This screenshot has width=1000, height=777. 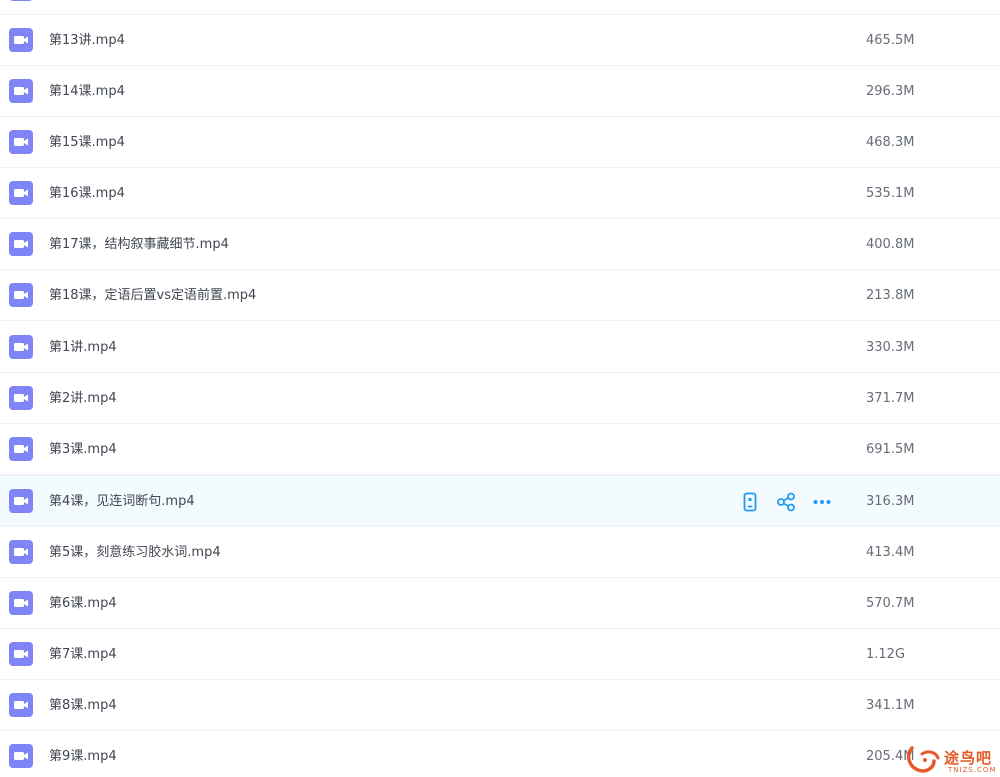 I want to click on file-size: 570.7M, so click(x=890, y=603).